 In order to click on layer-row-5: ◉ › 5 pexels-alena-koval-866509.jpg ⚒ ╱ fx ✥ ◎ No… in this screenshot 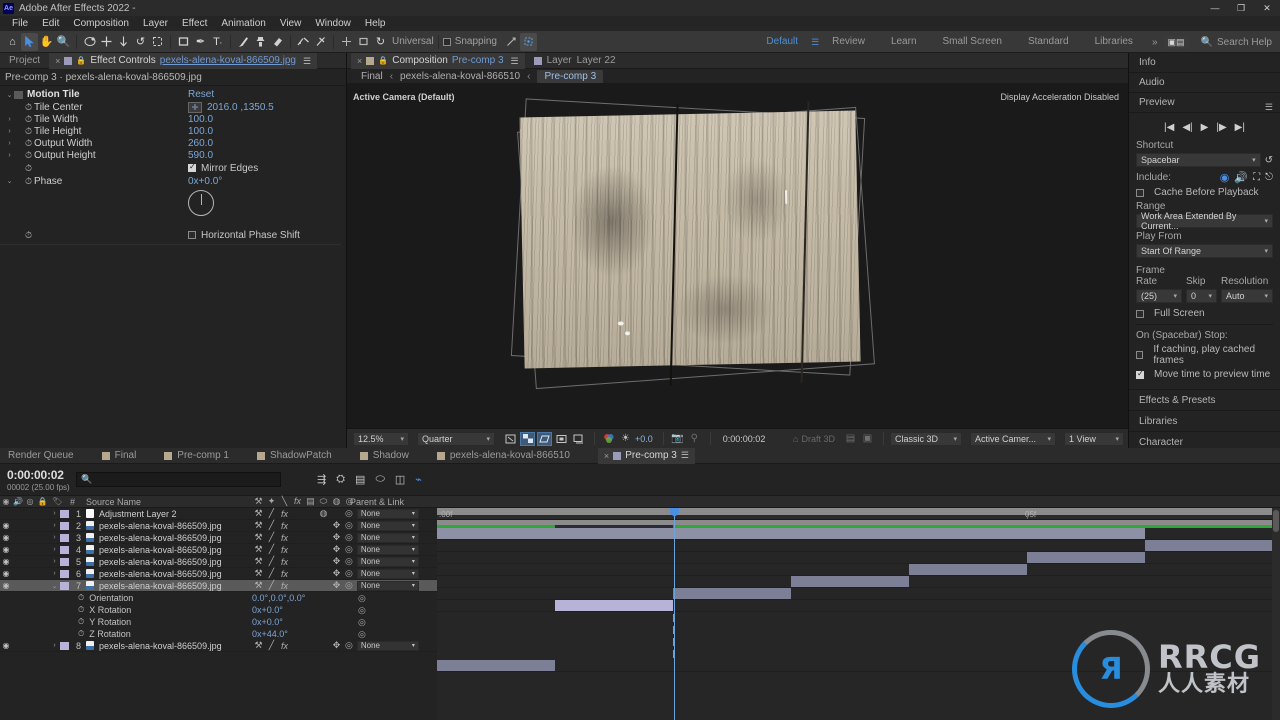, I will do `click(218, 562)`.